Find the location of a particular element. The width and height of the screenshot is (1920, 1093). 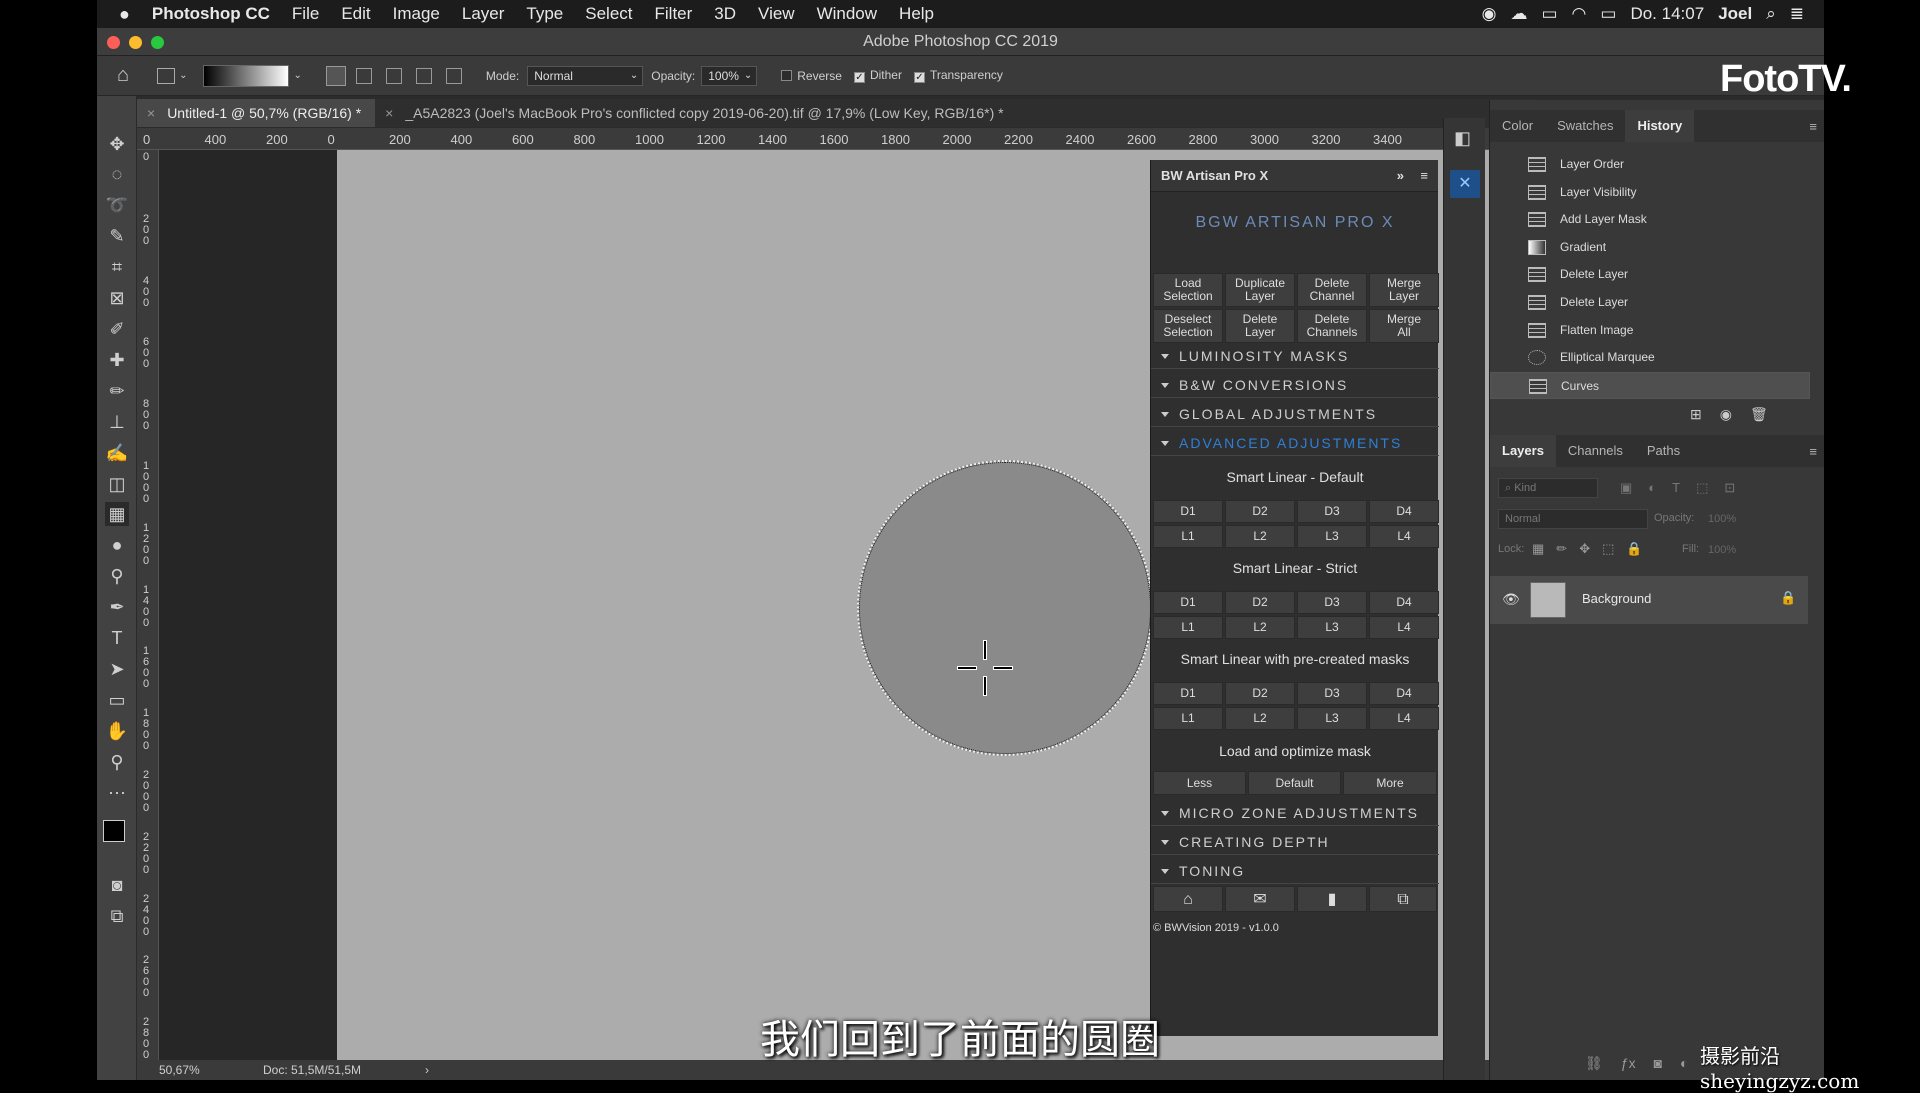

diamond-gradient-button is located at coordinates (453, 75).